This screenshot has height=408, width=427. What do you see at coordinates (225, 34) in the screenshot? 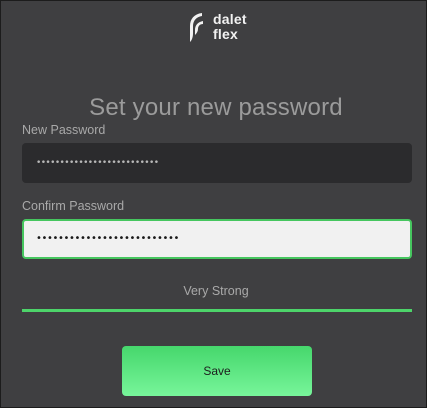
I see `logo-word-flex: flex` at bounding box center [225, 34].